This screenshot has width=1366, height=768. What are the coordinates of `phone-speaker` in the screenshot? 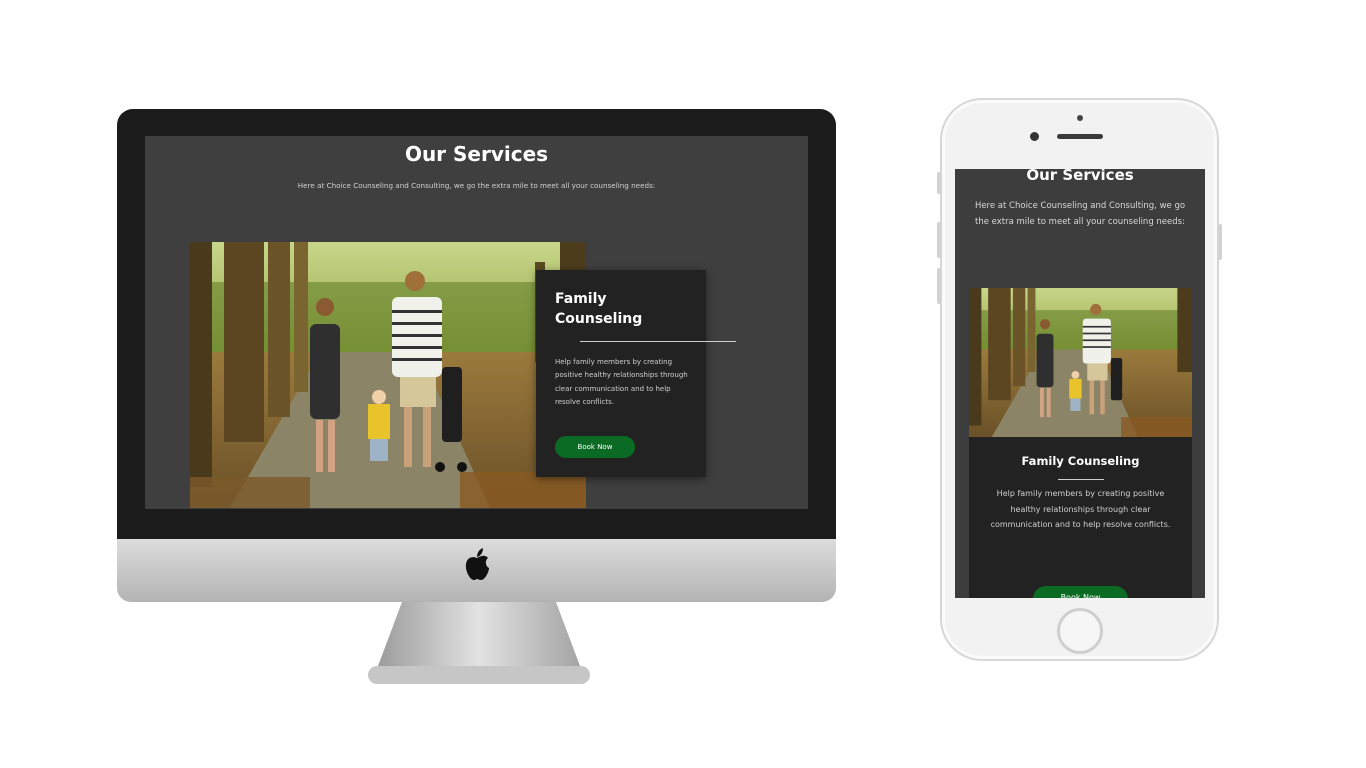 It's located at (1080, 136).